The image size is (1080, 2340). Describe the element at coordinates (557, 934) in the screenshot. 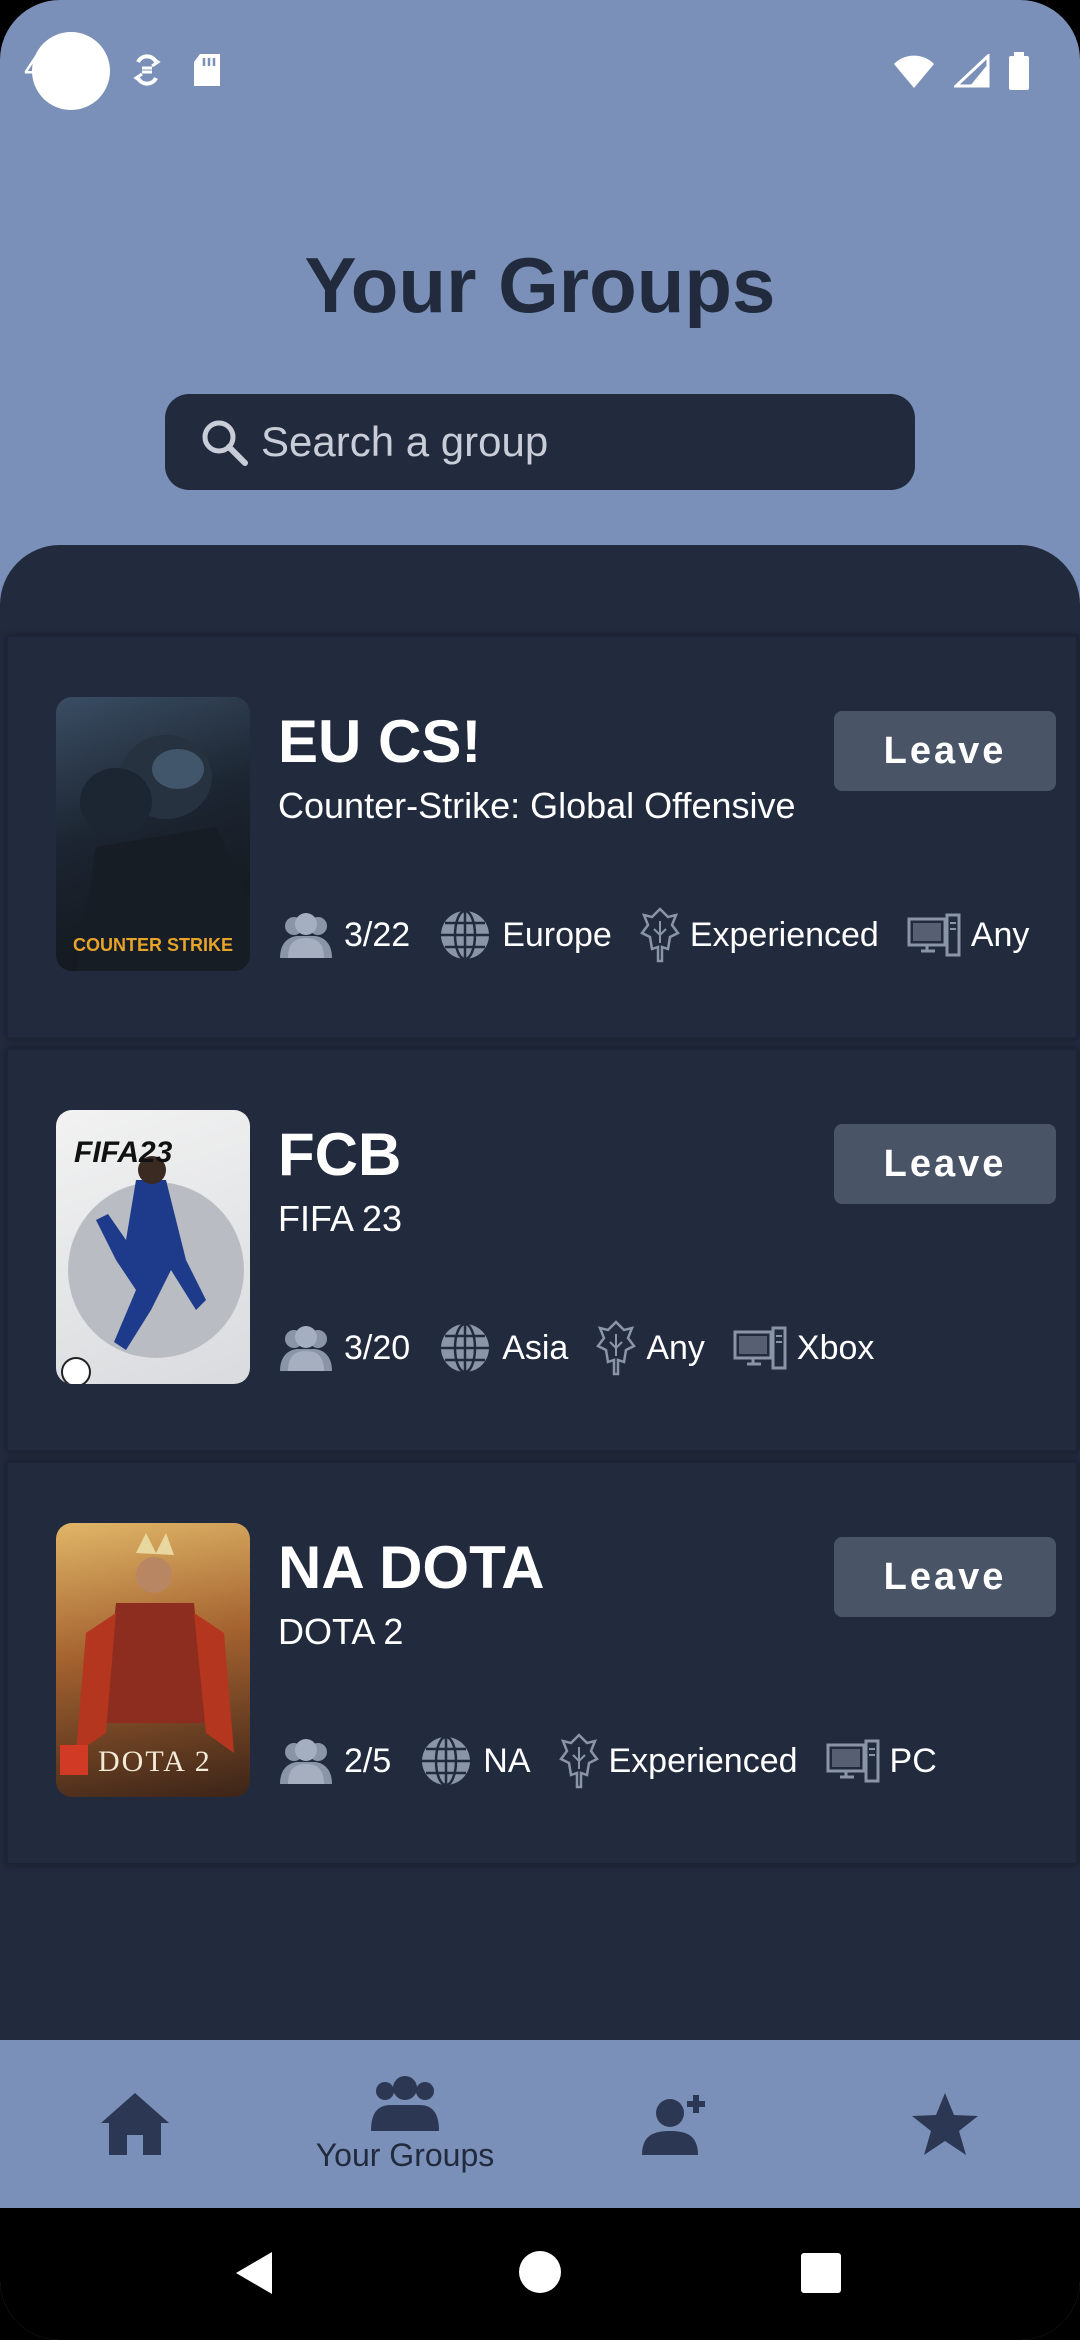

I see `region-name: Europe` at that location.